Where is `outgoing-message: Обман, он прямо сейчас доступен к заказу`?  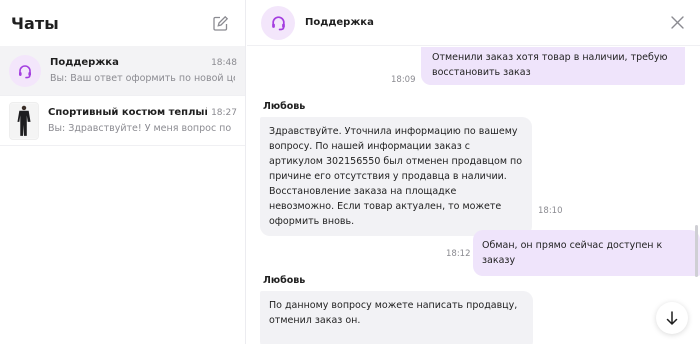
outgoing-message: Обман, он прямо сейчас доступен к заказу is located at coordinates (586, 253).